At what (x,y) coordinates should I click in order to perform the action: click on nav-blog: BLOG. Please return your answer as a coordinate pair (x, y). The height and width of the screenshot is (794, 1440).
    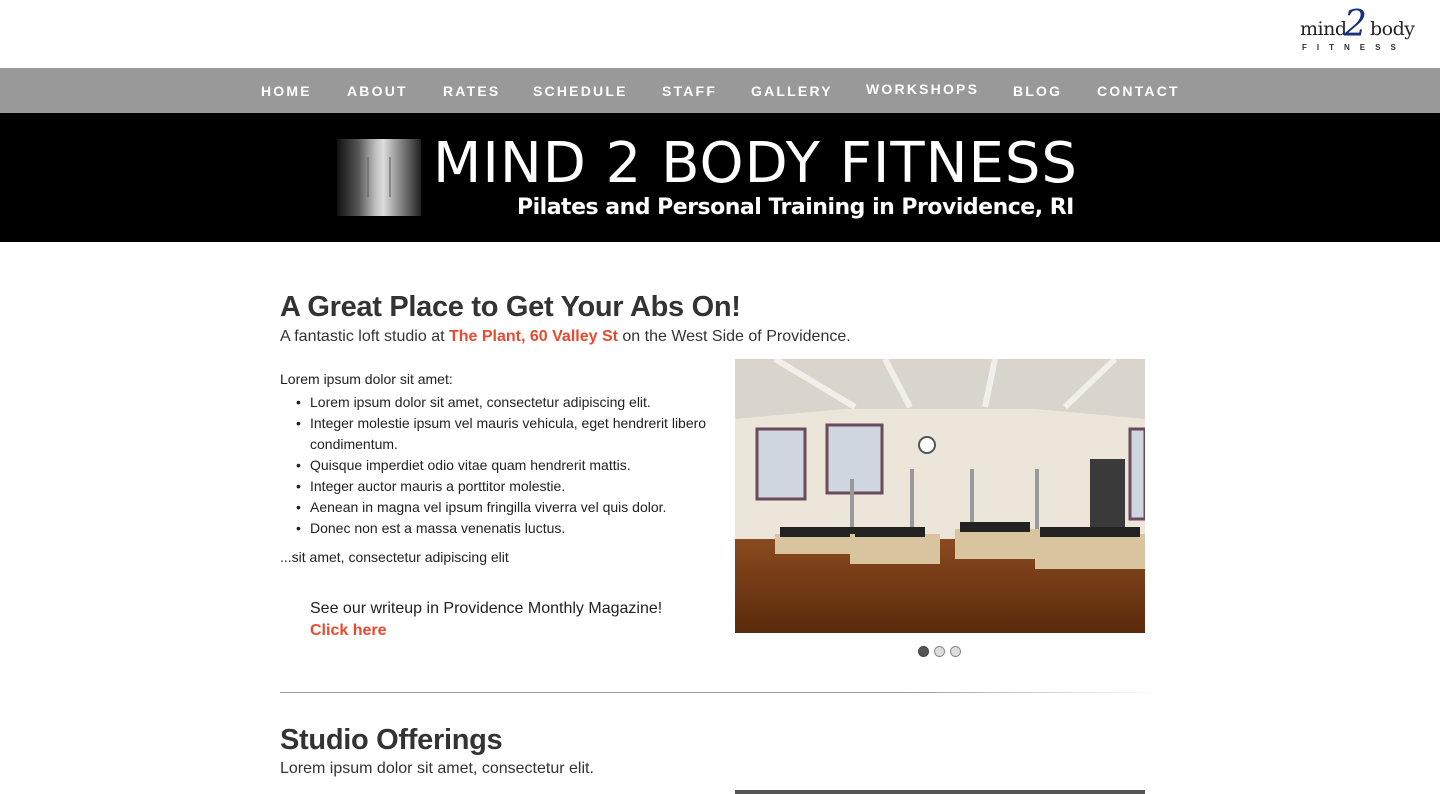
    Looking at the image, I should click on (1037, 91).